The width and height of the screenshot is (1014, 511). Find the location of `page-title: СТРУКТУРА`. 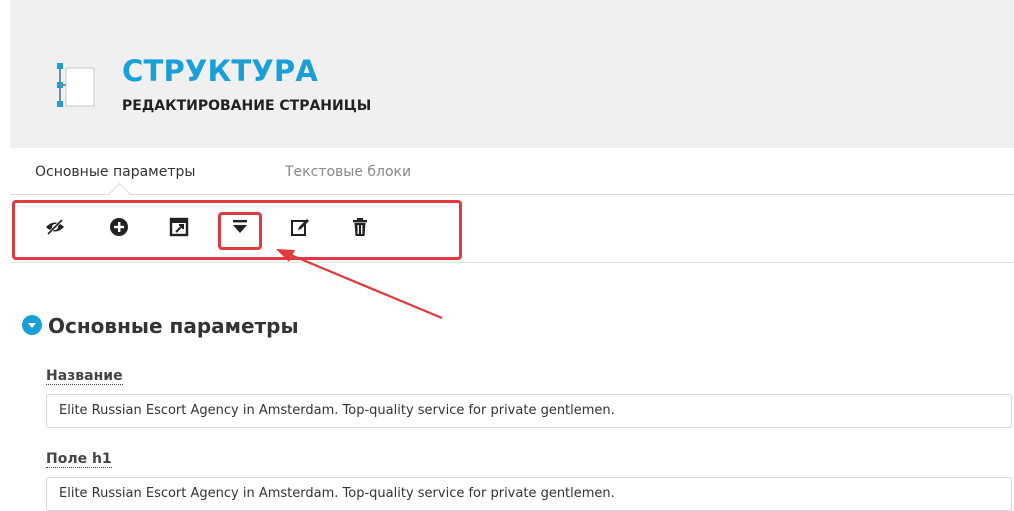

page-title: СТРУКТУРА is located at coordinates (220, 71).